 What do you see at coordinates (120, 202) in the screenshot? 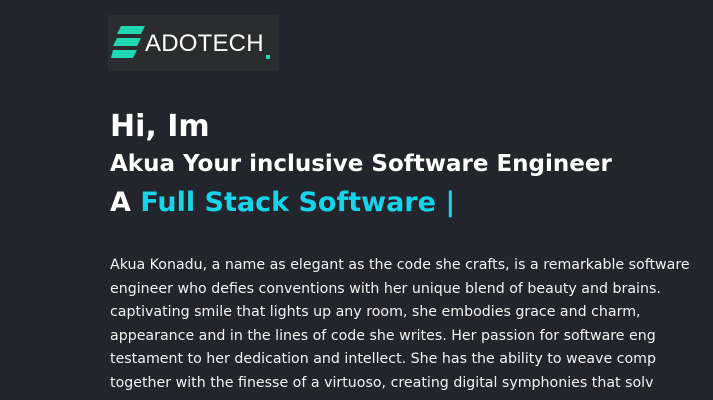
I see `role-prefix: A` at bounding box center [120, 202].